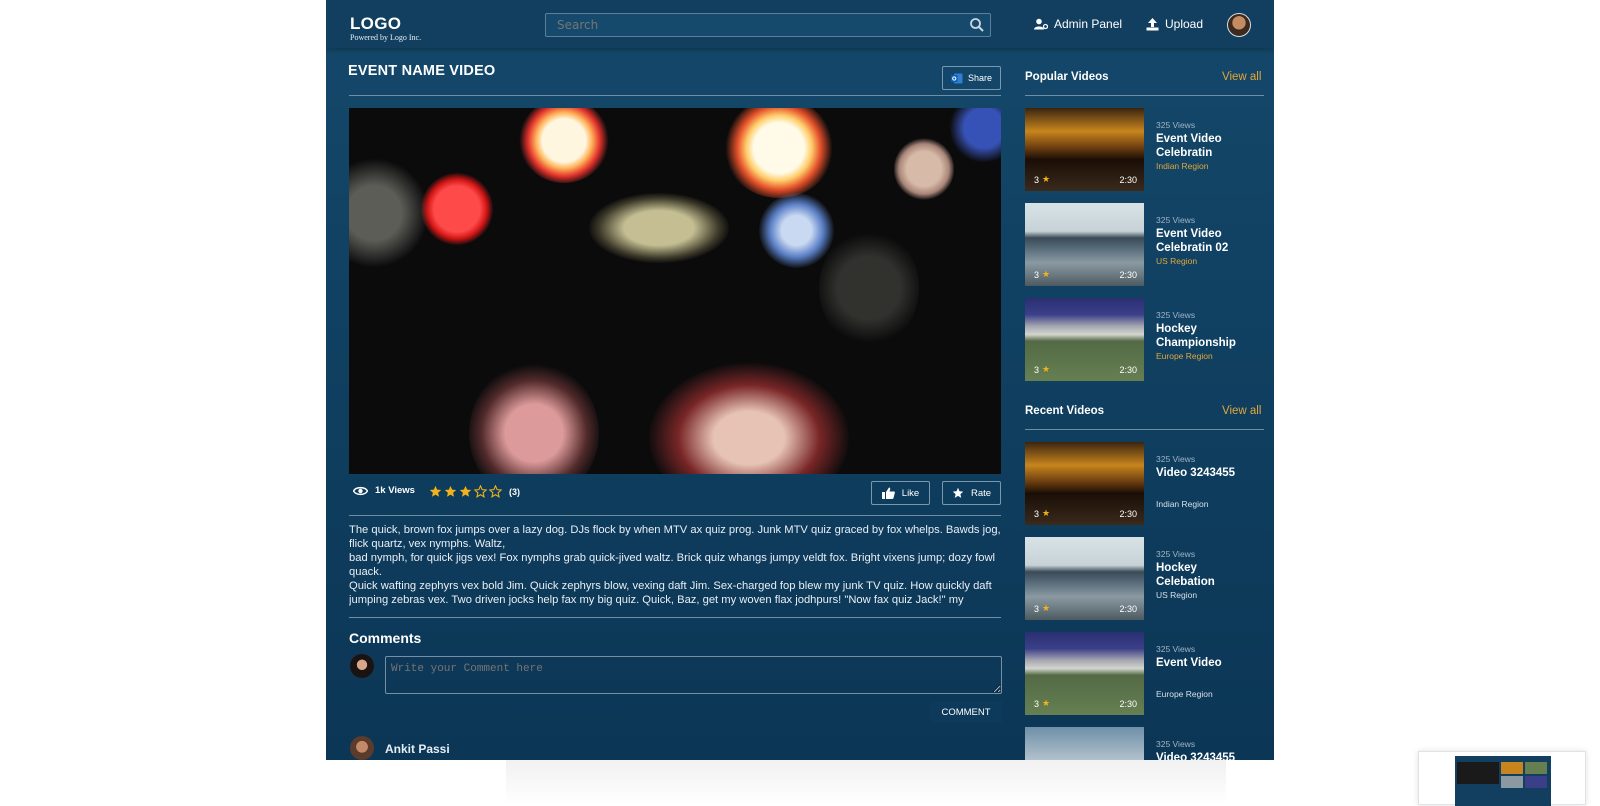  What do you see at coordinates (866, 782) in the screenshot?
I see `page-shadow` at bounding box center [866, 782].